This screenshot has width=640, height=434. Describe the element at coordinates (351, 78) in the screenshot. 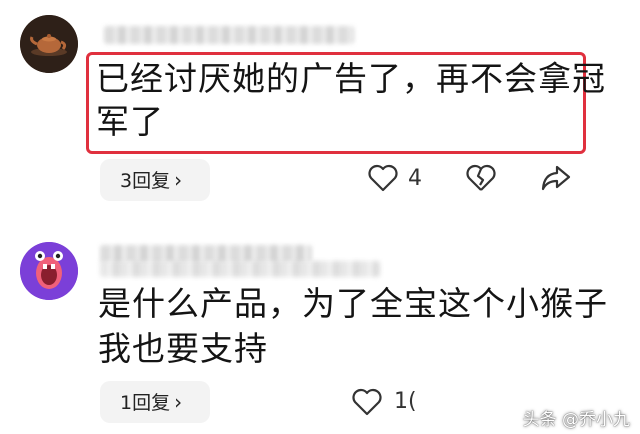

I see `comment-text-line1: 已经讨厌她的广告了，再不会拿冠` at that location.